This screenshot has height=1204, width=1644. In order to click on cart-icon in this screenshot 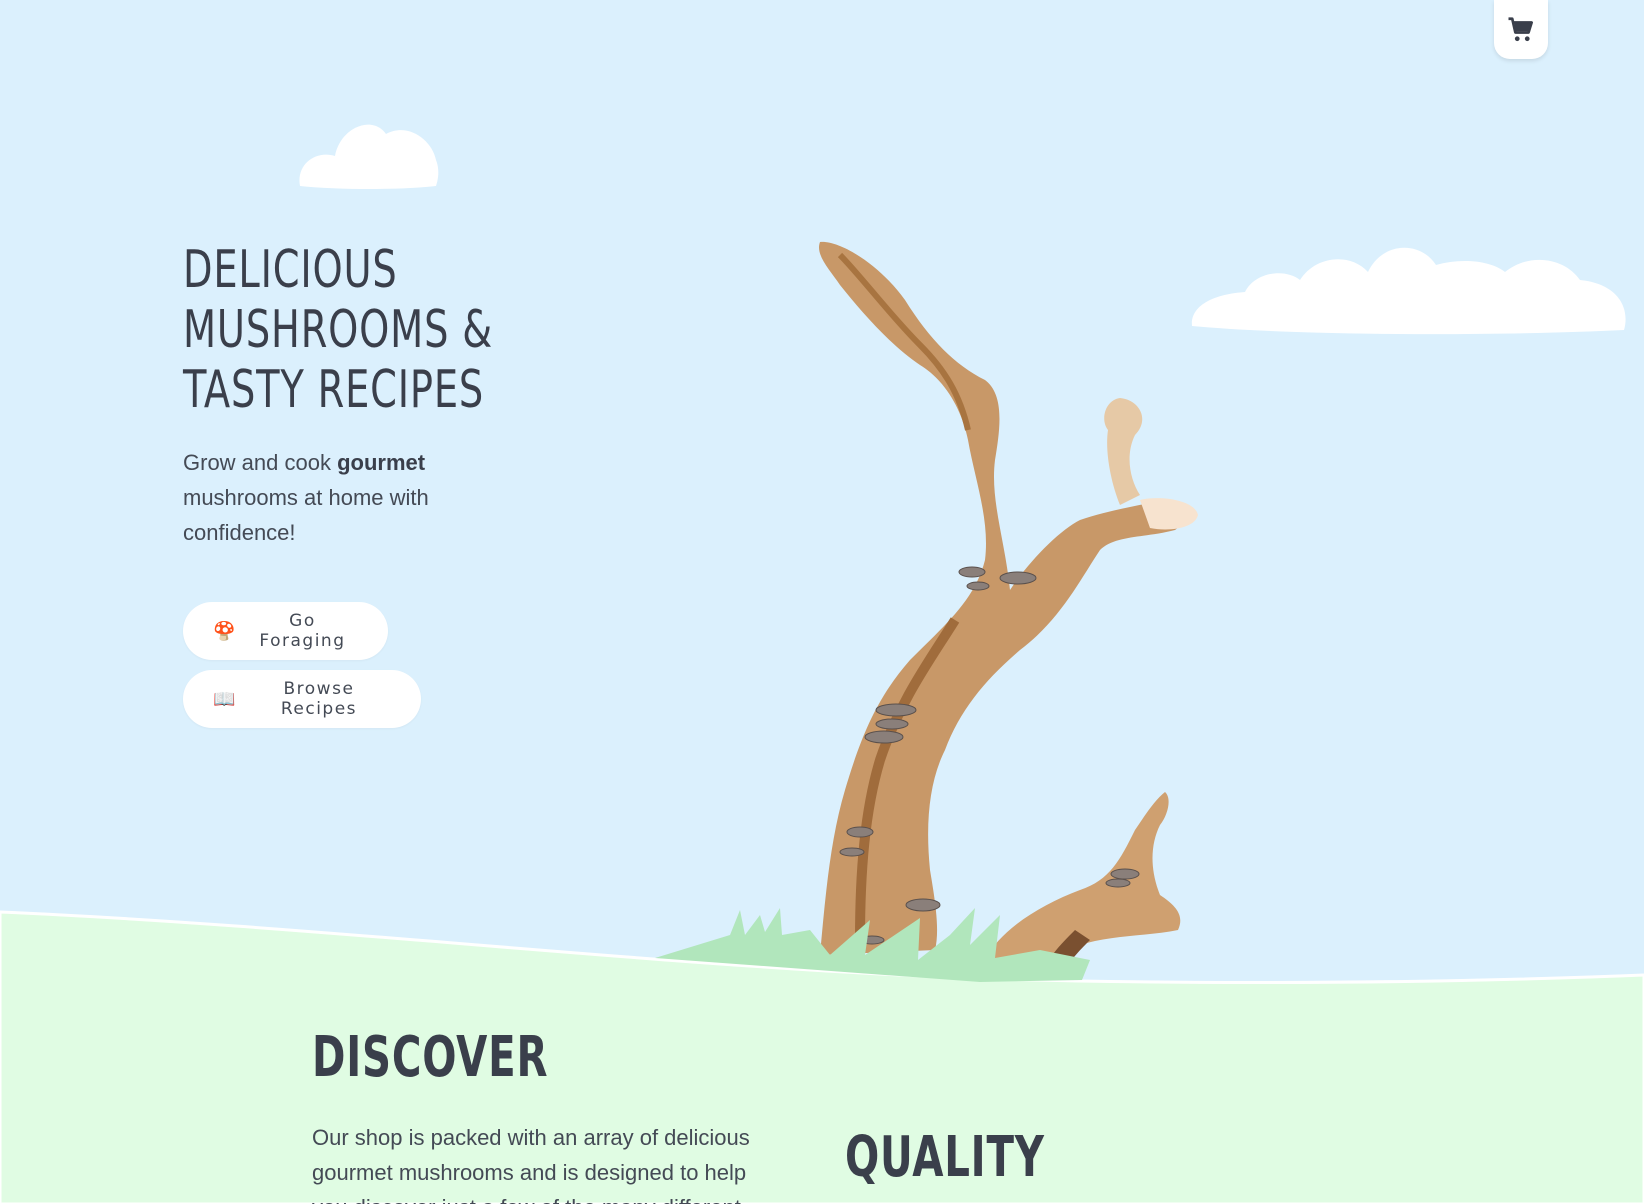, I will do `click(1520, 28)`.